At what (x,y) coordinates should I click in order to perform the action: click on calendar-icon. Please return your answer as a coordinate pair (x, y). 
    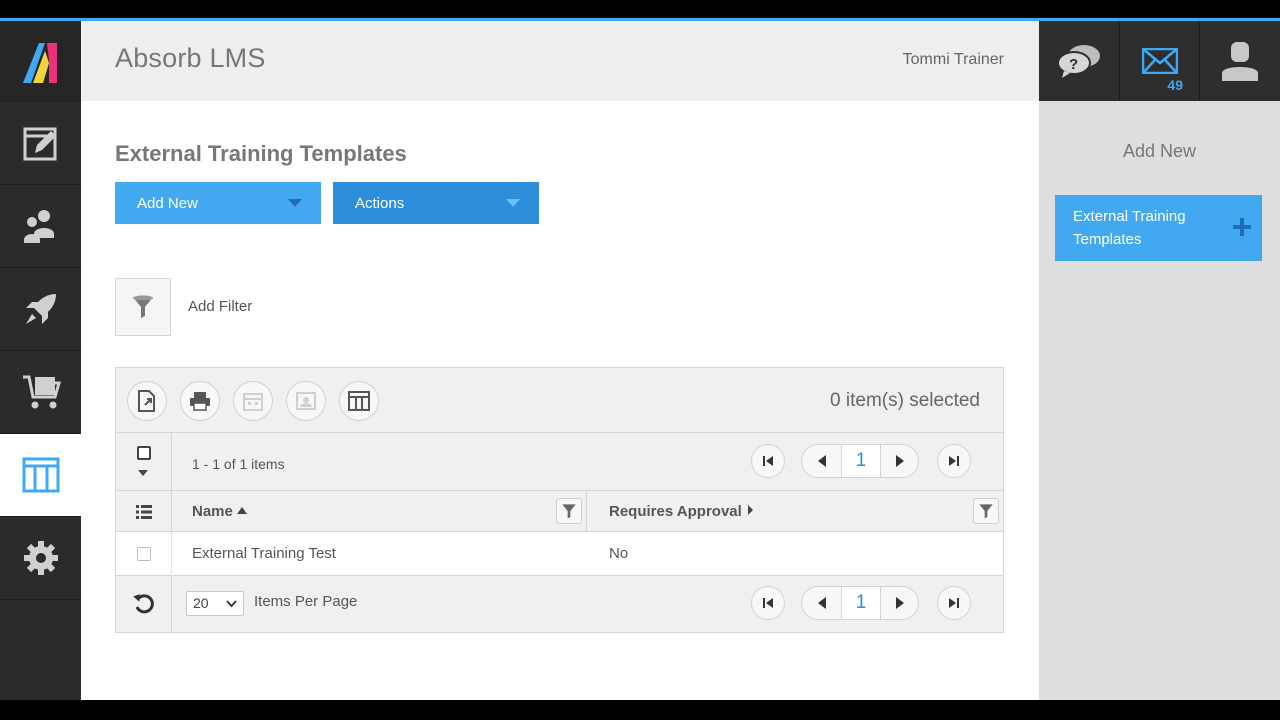
    Looking at the image, I should click on (253, 402).